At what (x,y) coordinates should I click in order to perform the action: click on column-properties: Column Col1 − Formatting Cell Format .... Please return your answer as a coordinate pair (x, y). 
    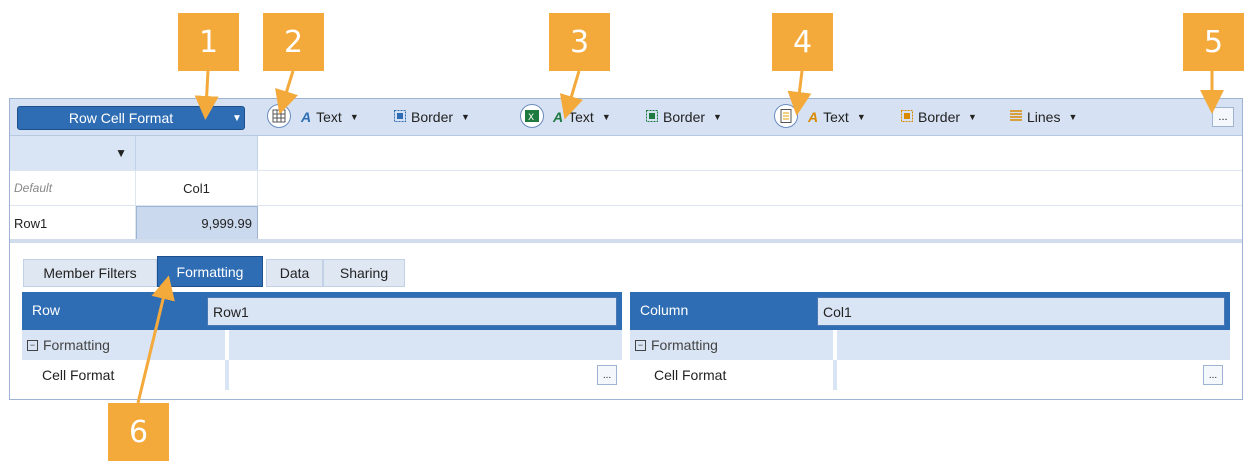
    Looking at the image, I should click on (930, 345).